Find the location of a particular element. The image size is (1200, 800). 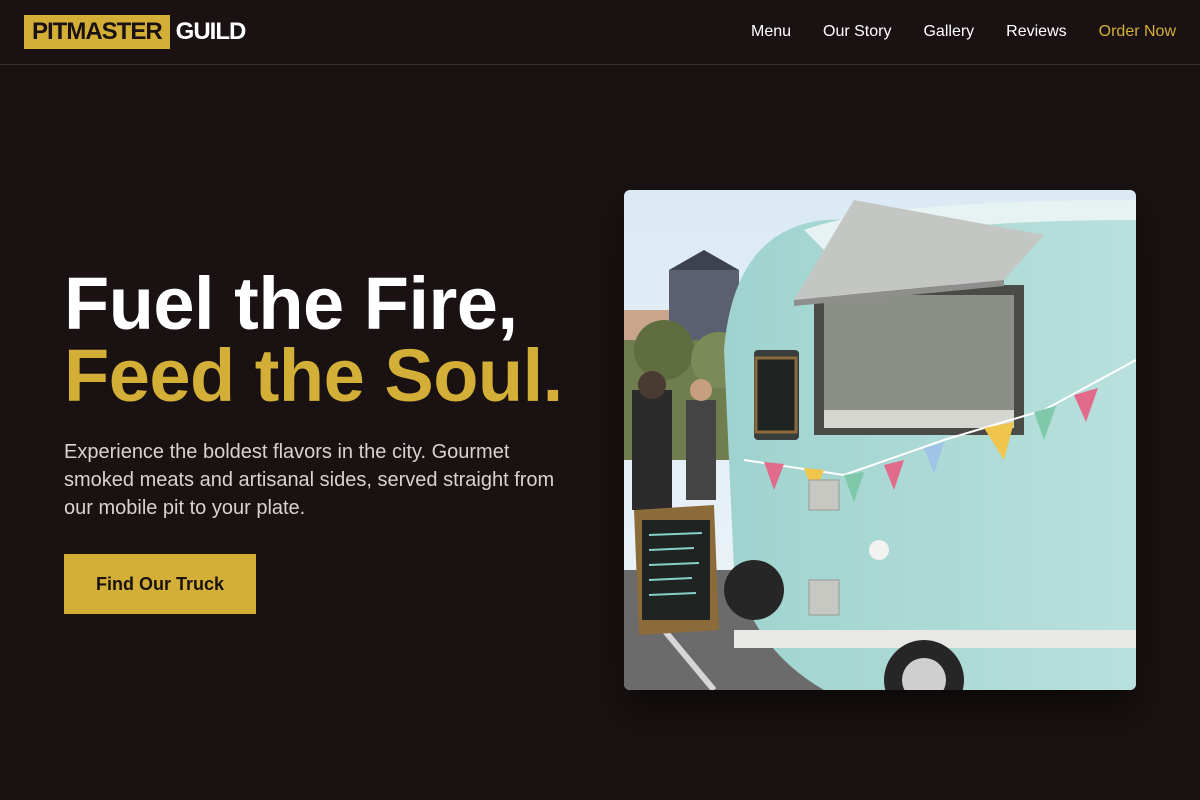

brand-logo-primary: PITMASTER is located at coordinates (97, 32).